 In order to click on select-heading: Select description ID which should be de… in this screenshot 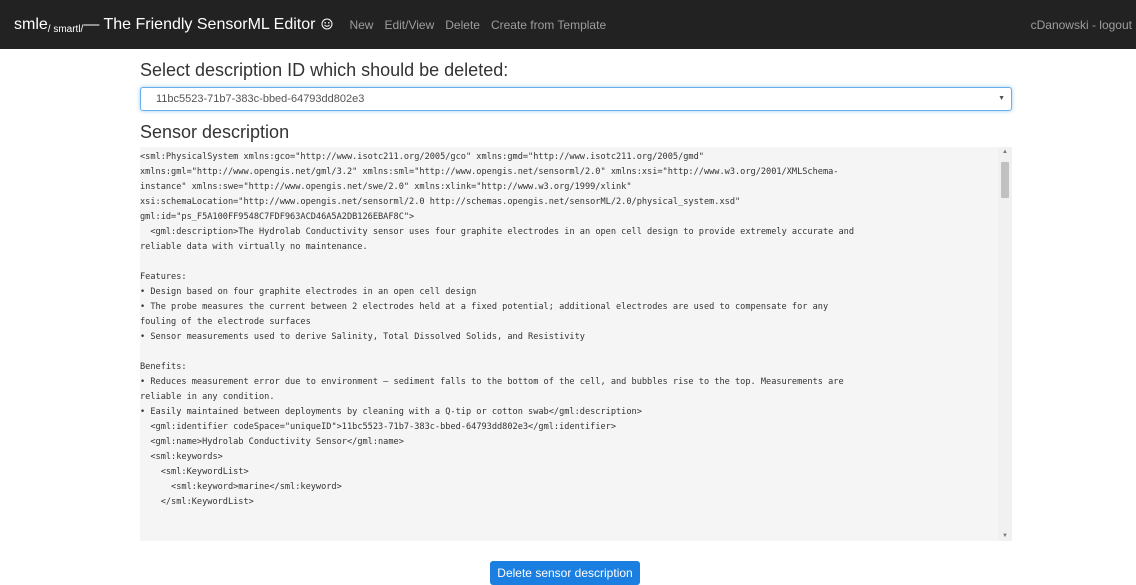, I will do `click(324, 70)`.